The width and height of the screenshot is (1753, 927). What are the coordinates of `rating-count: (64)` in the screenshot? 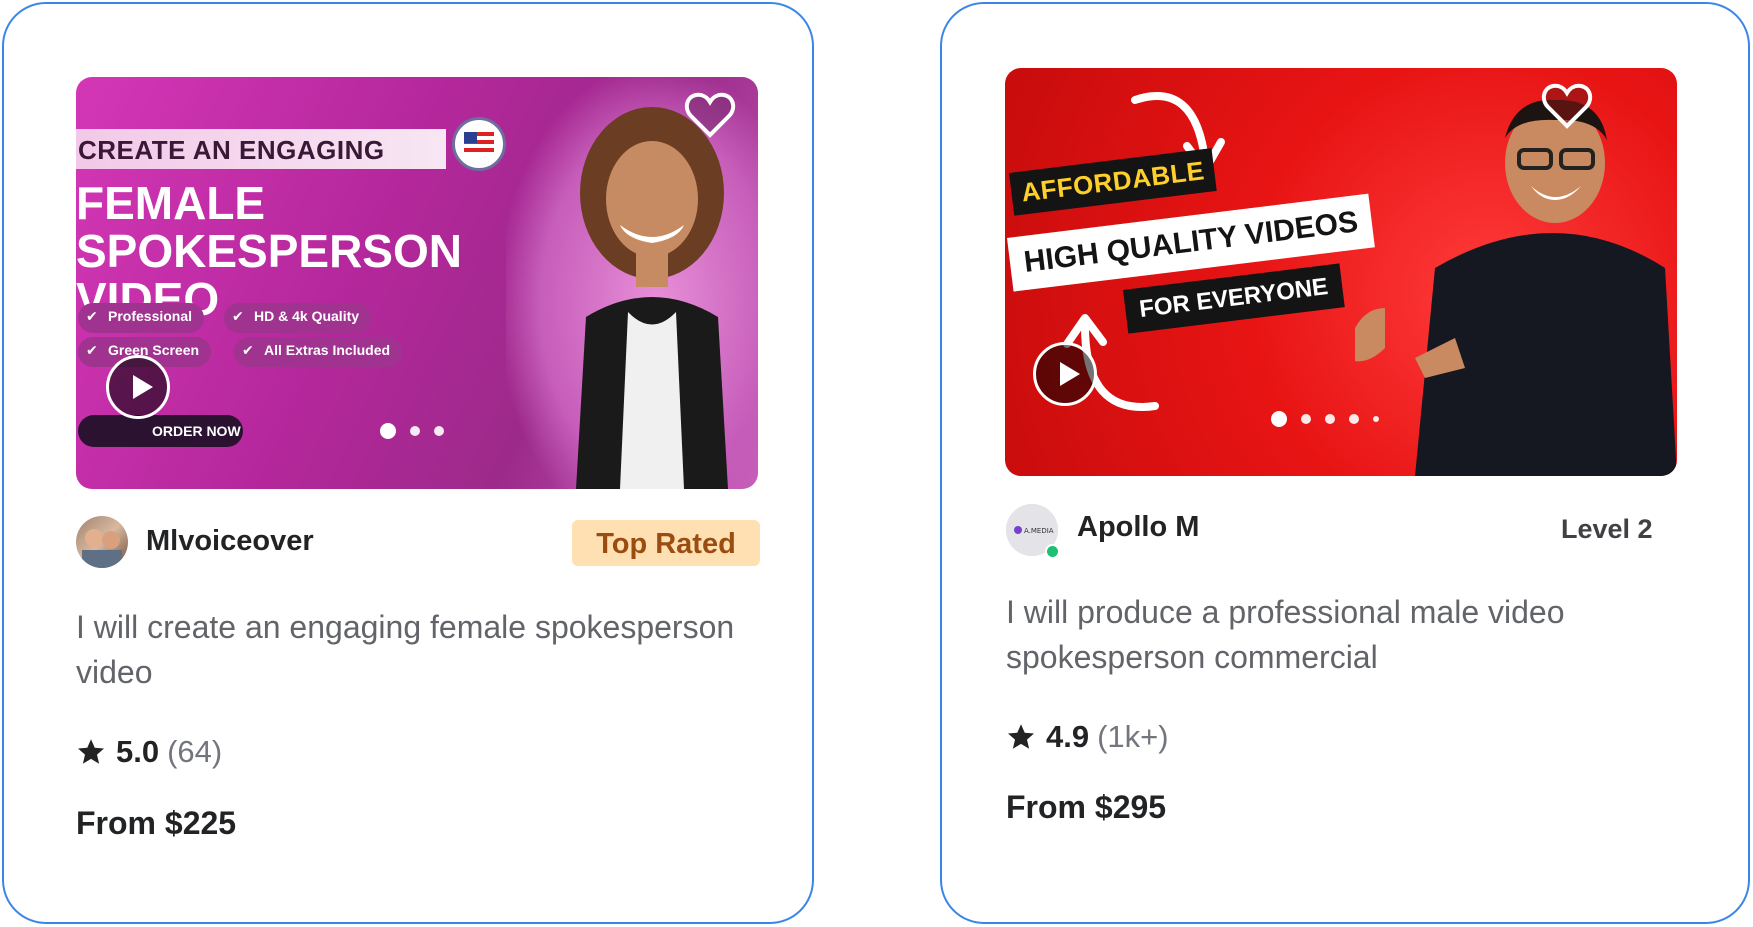 It's located at (195, 751).